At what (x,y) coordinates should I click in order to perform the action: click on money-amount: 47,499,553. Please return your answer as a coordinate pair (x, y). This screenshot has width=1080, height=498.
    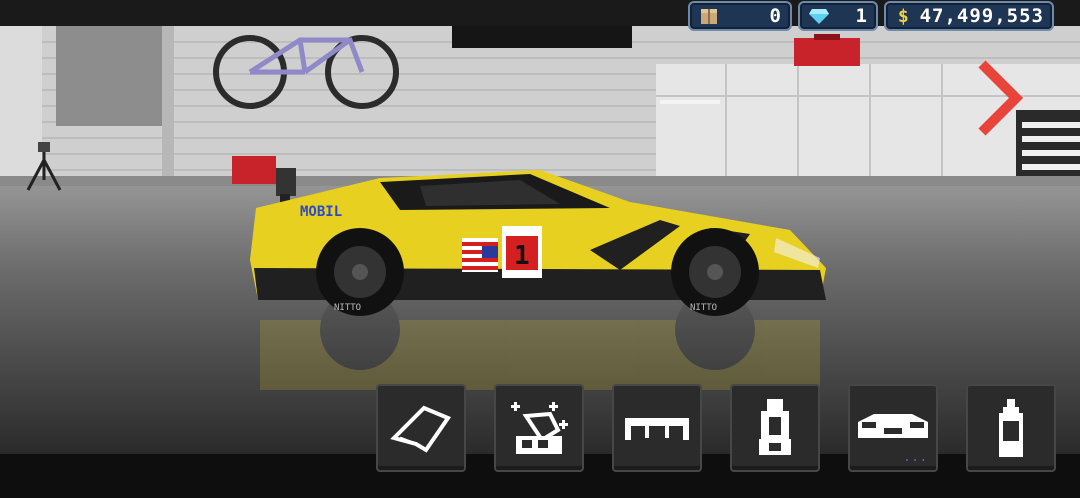
    Looking at the image, I should click on (981, 16).